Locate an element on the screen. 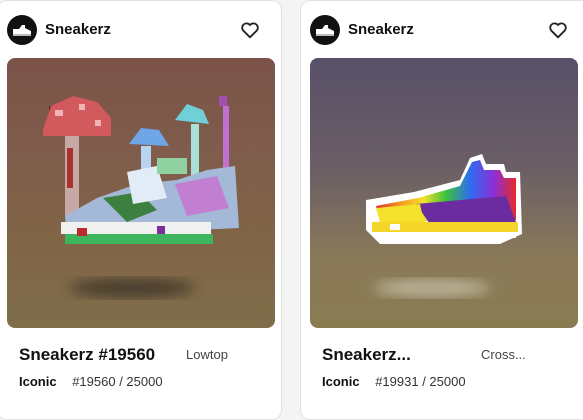 This screenshot has height=420, width=583. nft-meta: Iconic #19931 / 25000 is located at coordinates (394, 381).